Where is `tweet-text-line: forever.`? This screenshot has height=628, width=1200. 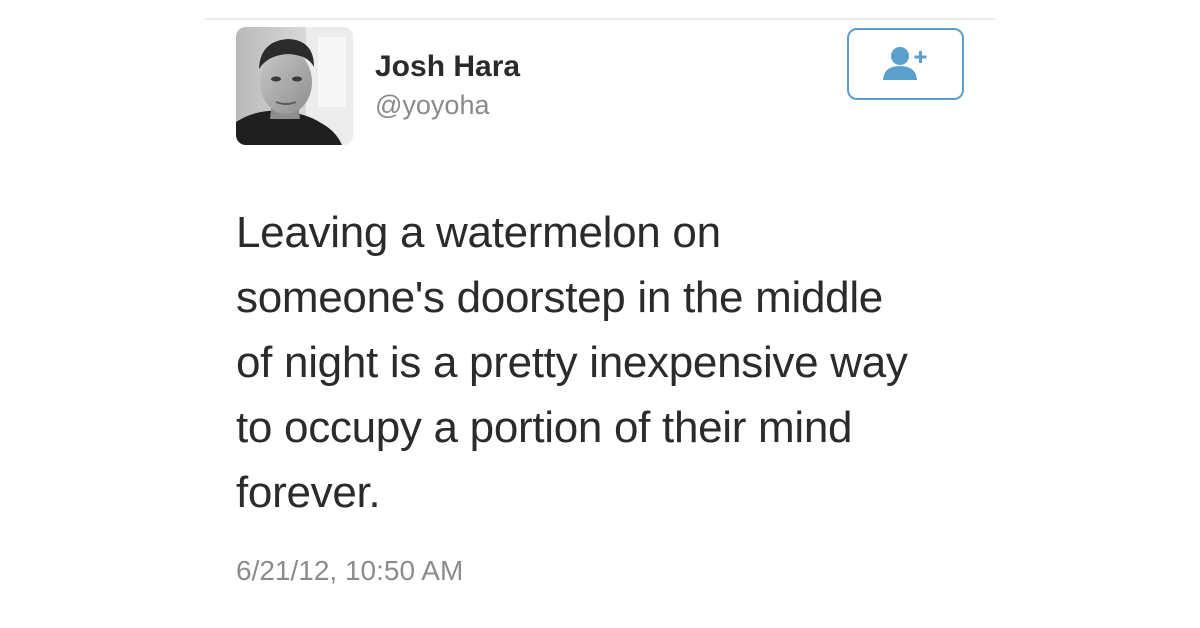 tweet-text-line: forever. is located at coordinates (308, 492).